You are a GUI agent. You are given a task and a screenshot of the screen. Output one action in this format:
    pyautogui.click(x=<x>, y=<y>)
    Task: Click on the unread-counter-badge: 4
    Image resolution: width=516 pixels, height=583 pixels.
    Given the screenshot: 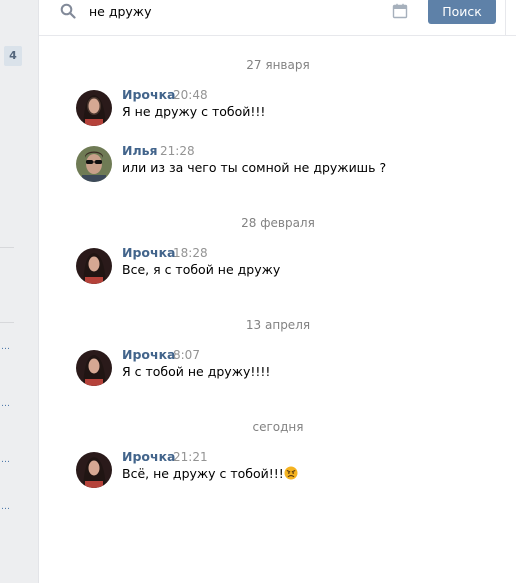 What is the action you would take?
    pyautogui.click(x=13, y=56)
    